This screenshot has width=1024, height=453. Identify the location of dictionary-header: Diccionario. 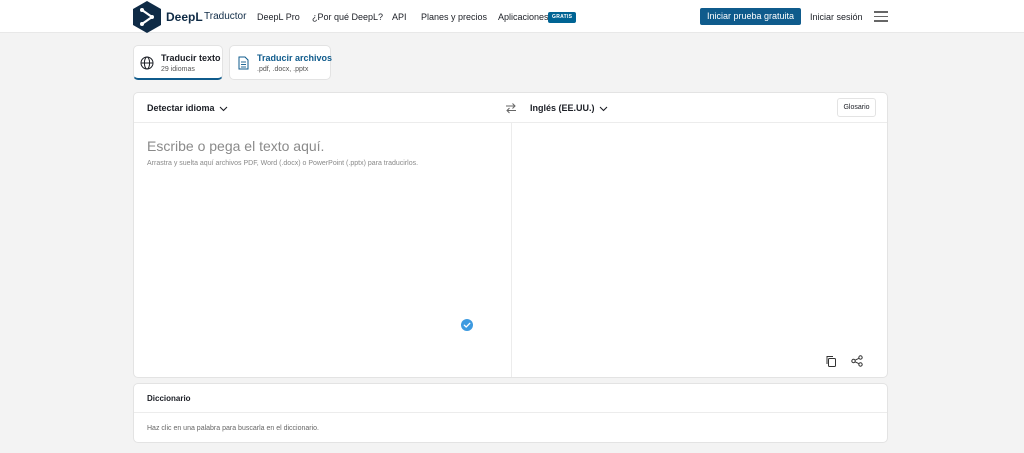
(510, 398).